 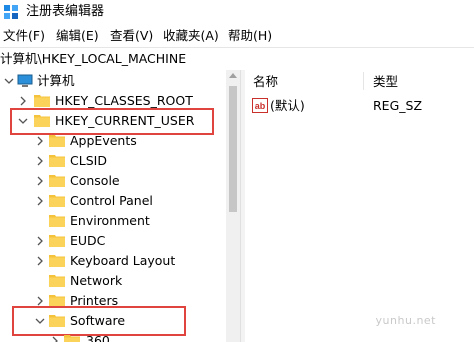 I want to click on tree-label: Environment, so click(x=110, y=220).